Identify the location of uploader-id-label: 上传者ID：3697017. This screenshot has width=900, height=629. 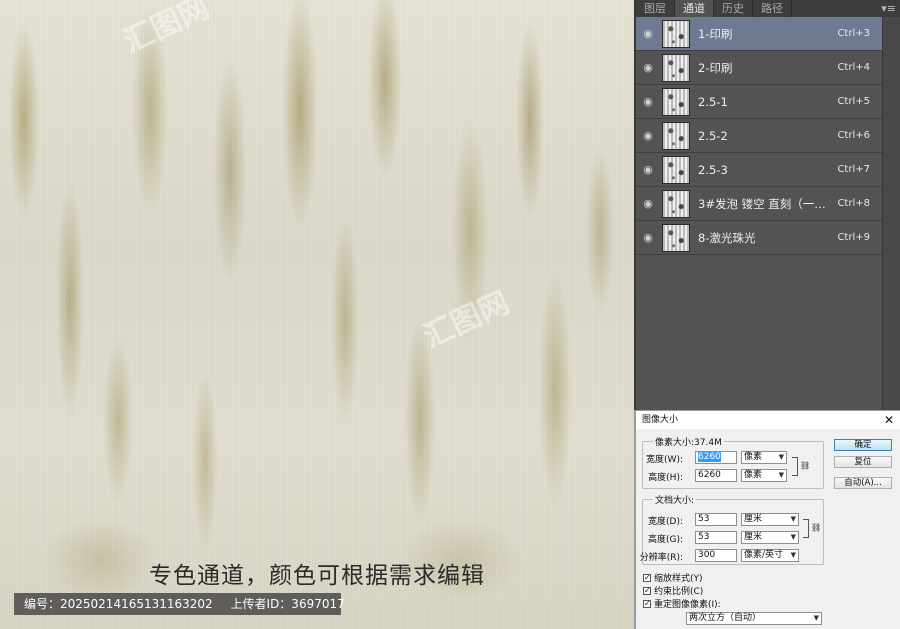
(287, 604).